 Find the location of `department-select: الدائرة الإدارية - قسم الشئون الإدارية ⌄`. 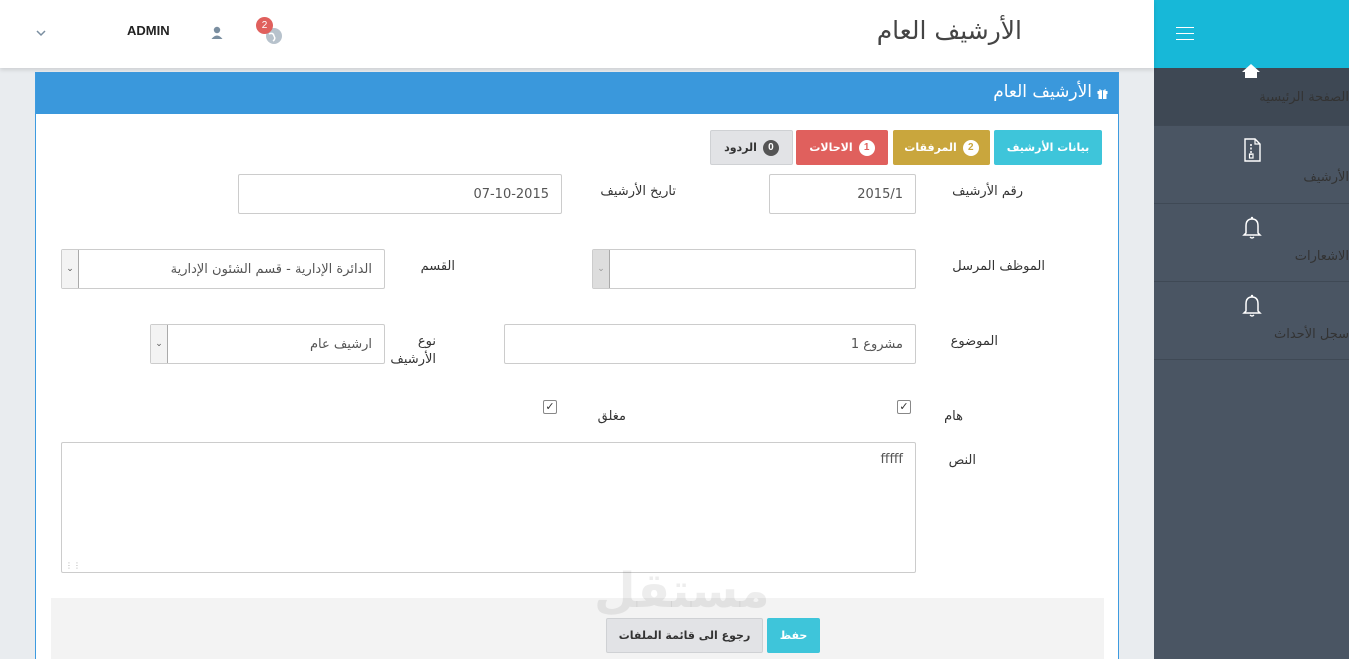

department-select: الدائرة الإدارية - قسم الشئون الإدارية ⌄ is located at coordinates (223, 269).